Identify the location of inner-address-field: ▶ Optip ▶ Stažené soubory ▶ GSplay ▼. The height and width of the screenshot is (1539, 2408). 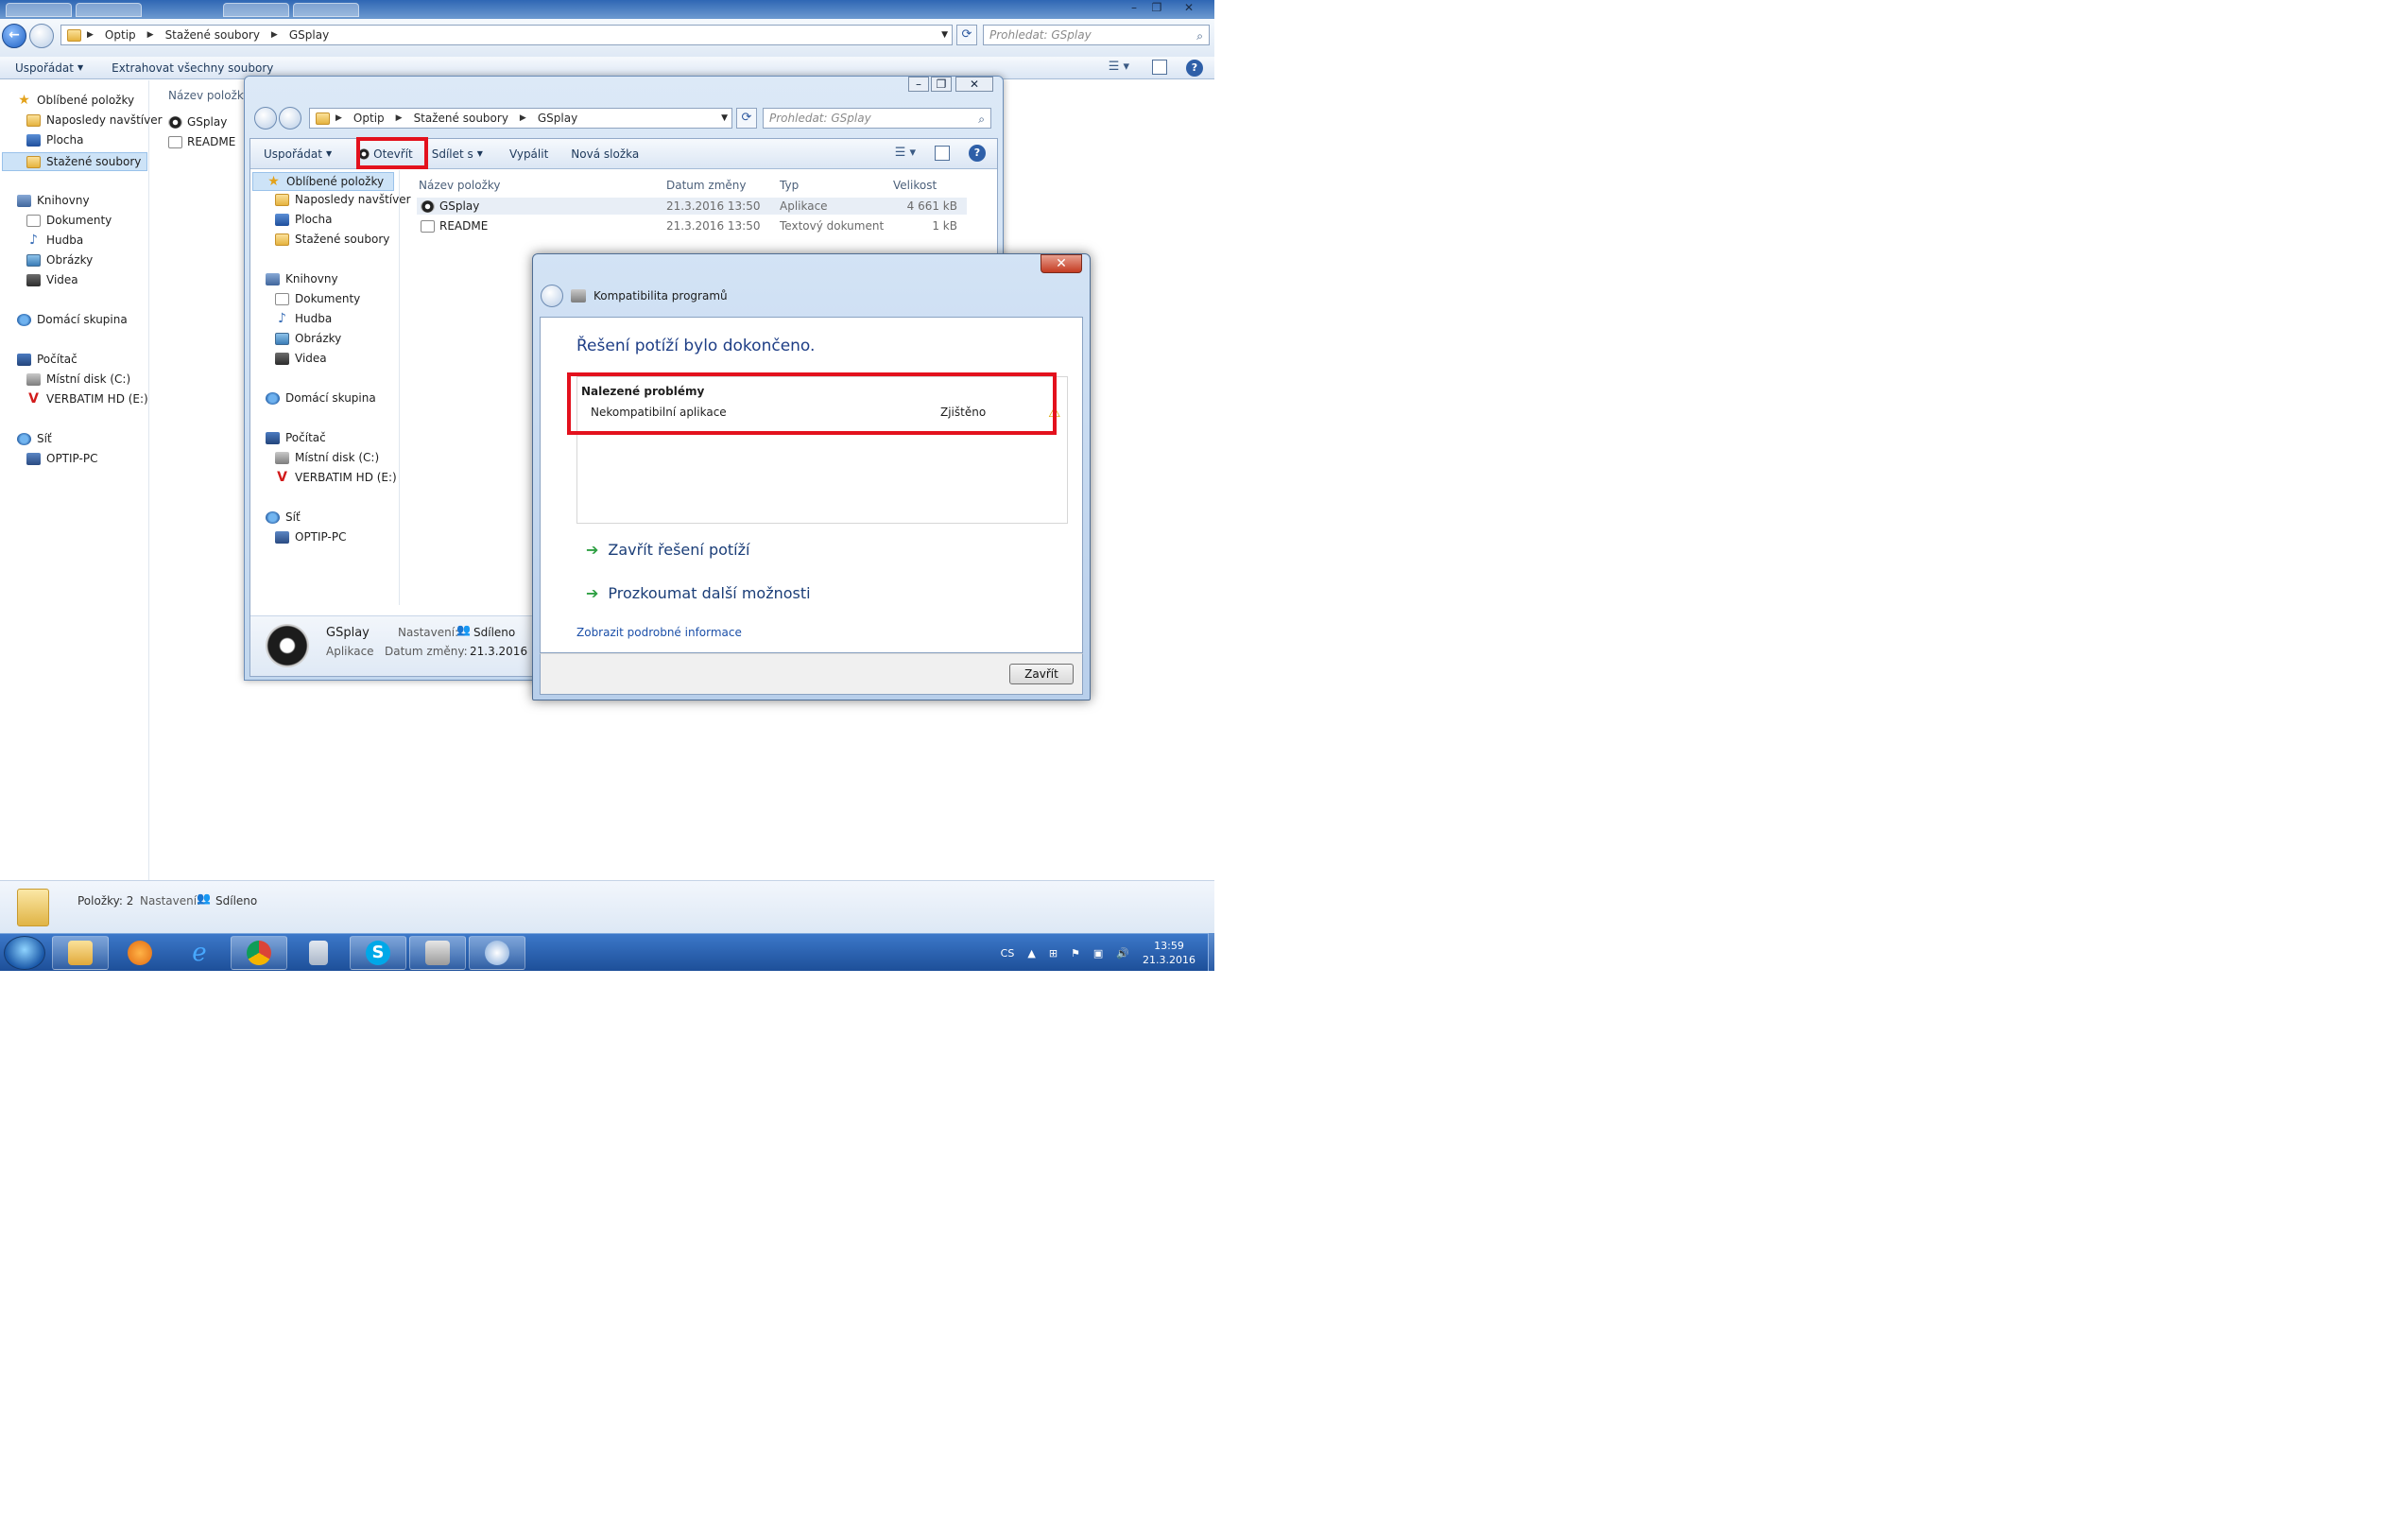
(520, 118).